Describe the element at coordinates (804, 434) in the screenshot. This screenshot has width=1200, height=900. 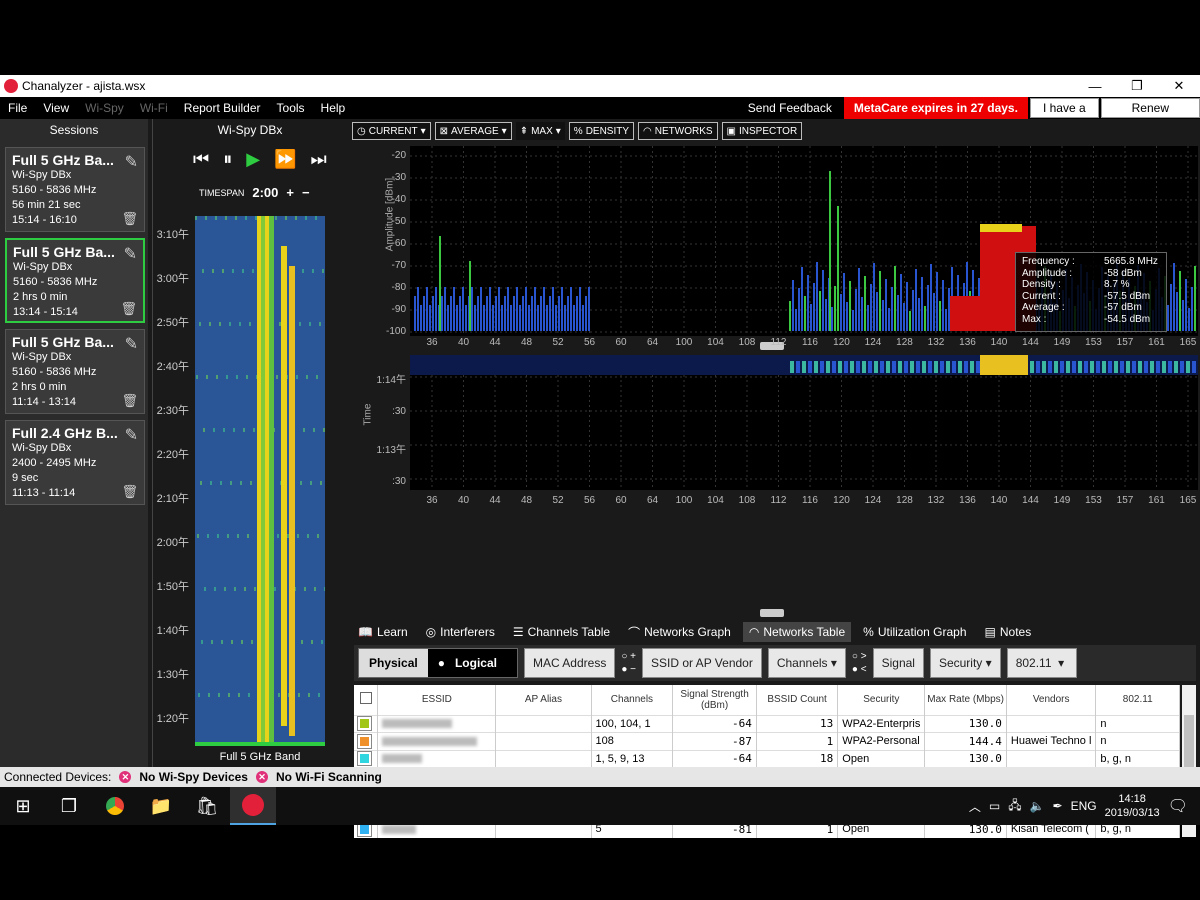
I see `time-chart` at that location.